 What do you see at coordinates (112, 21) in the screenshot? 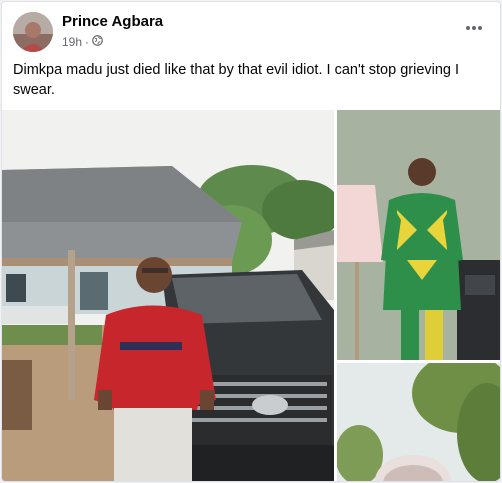
I see `author-name: Prince Agbara` at bounding box center [112, 21].